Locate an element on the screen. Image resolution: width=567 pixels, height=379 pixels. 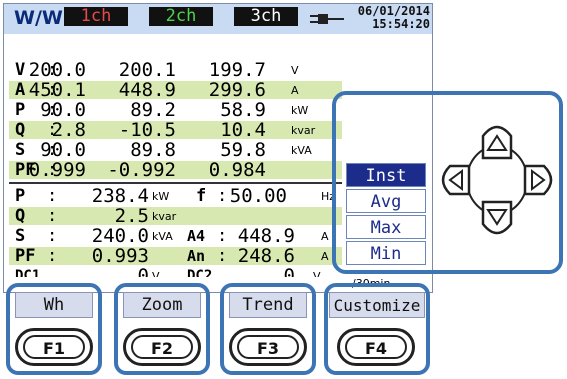
summary-row-partial: DC1 0 V DC2 0 V is located at coordinates (175, 272).